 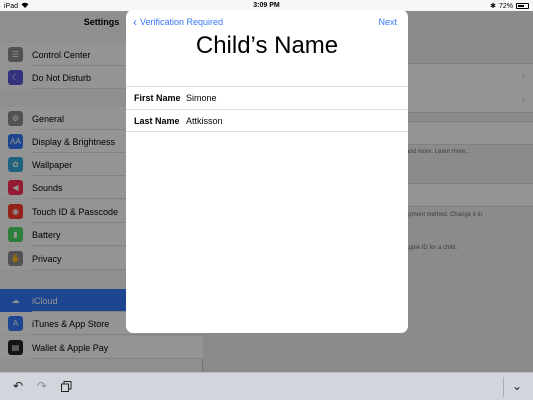 What do you see at coordinates (18, 386) in the screenshot?
I see `undo-icon: ↶` at bounding box center [18, 386].